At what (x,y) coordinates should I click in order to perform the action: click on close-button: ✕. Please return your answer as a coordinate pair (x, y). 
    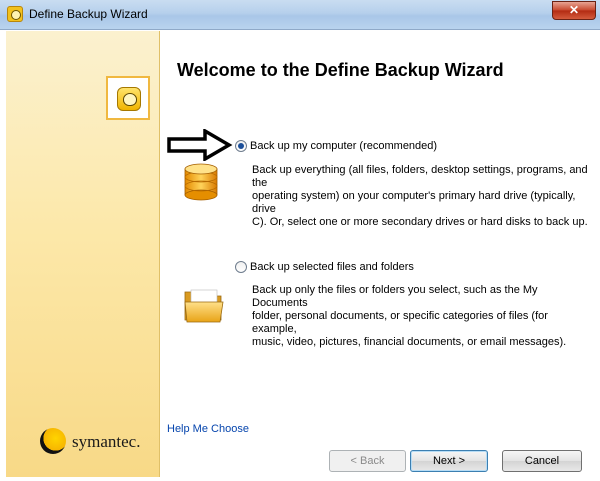
    Looking at the image, I should click on (574, 10).